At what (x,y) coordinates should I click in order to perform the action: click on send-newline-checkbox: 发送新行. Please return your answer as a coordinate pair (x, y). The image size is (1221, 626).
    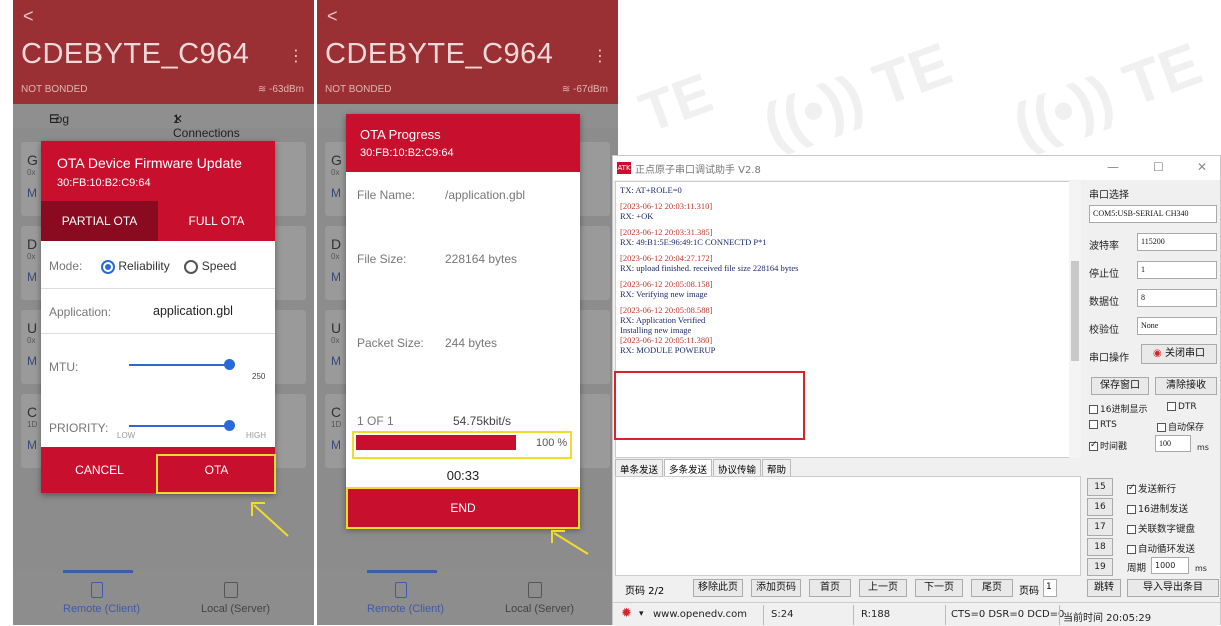
    Looking at the image, I should click on (1151, 488).